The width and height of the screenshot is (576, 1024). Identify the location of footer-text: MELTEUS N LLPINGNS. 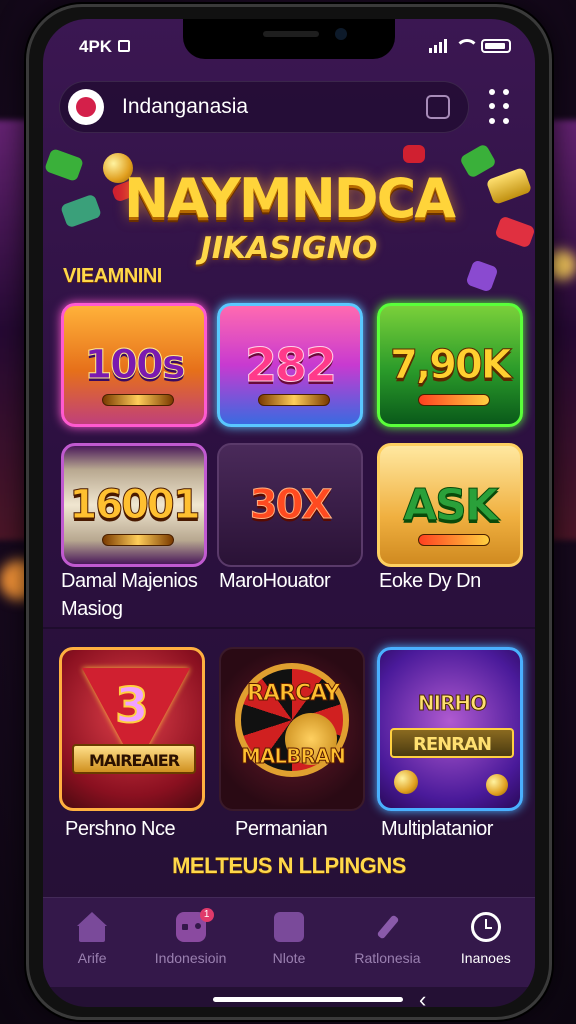
(289, 865).